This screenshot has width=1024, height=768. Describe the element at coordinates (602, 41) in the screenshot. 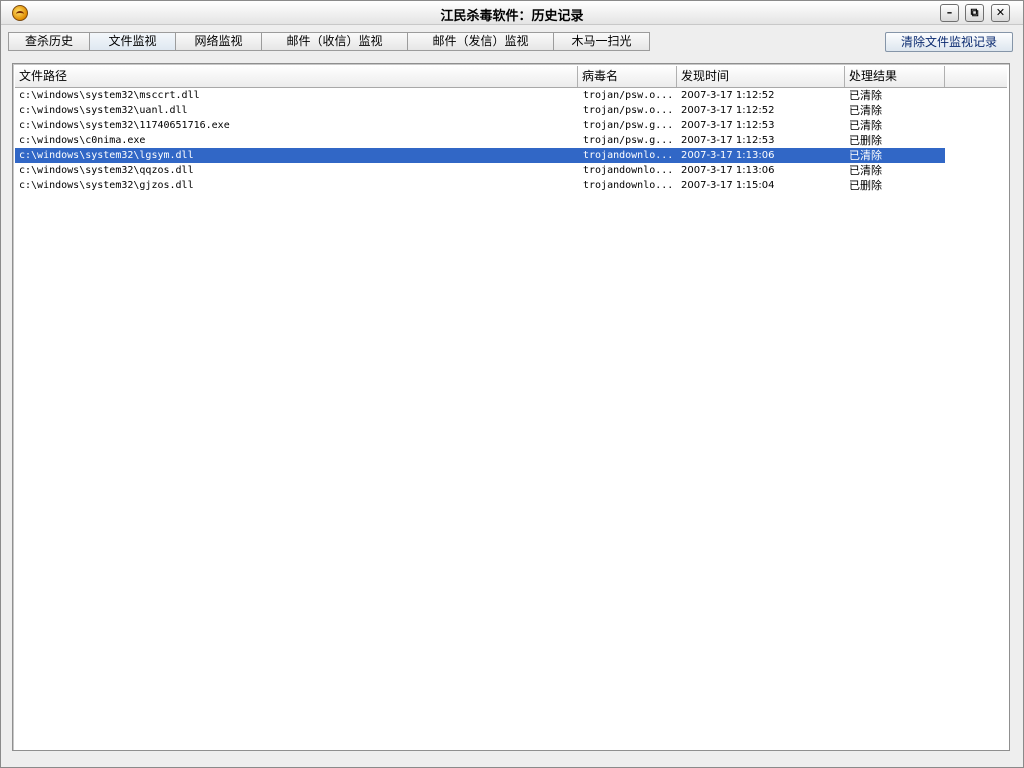

I see `tab-trojan-scan: 木马一扫光` at that location.